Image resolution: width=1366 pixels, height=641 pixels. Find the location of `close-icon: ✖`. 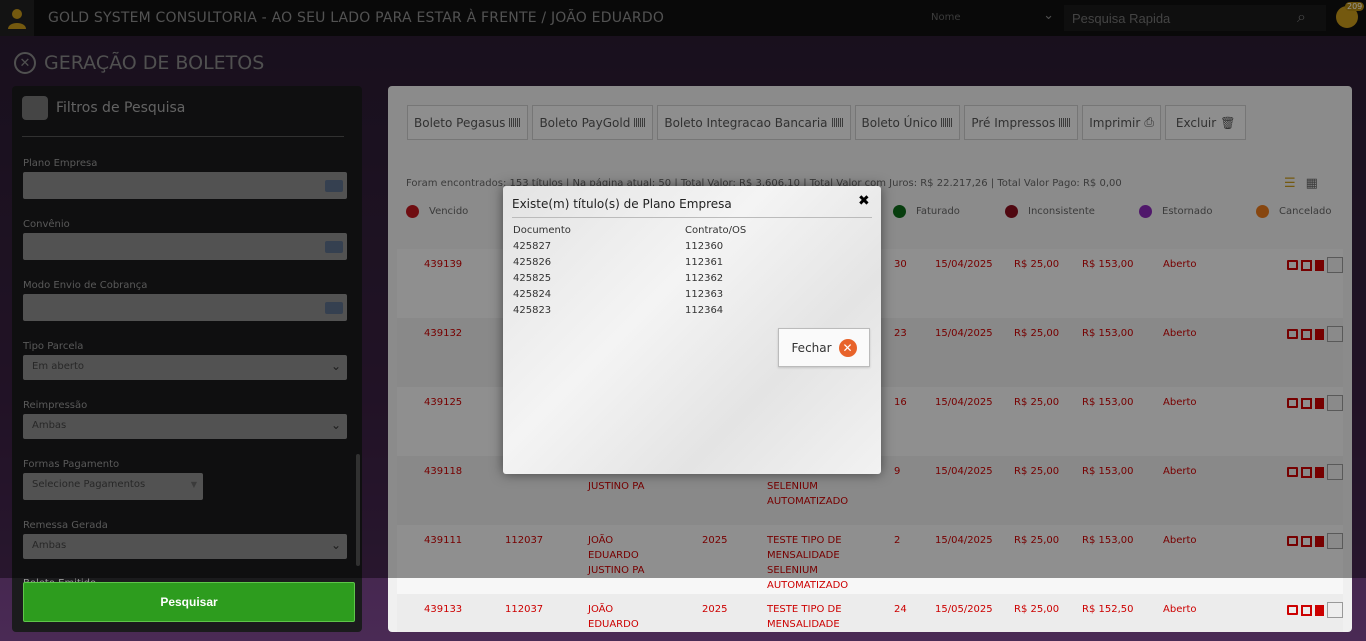

close-icon: ✖ is located at coordinates (864, 201).